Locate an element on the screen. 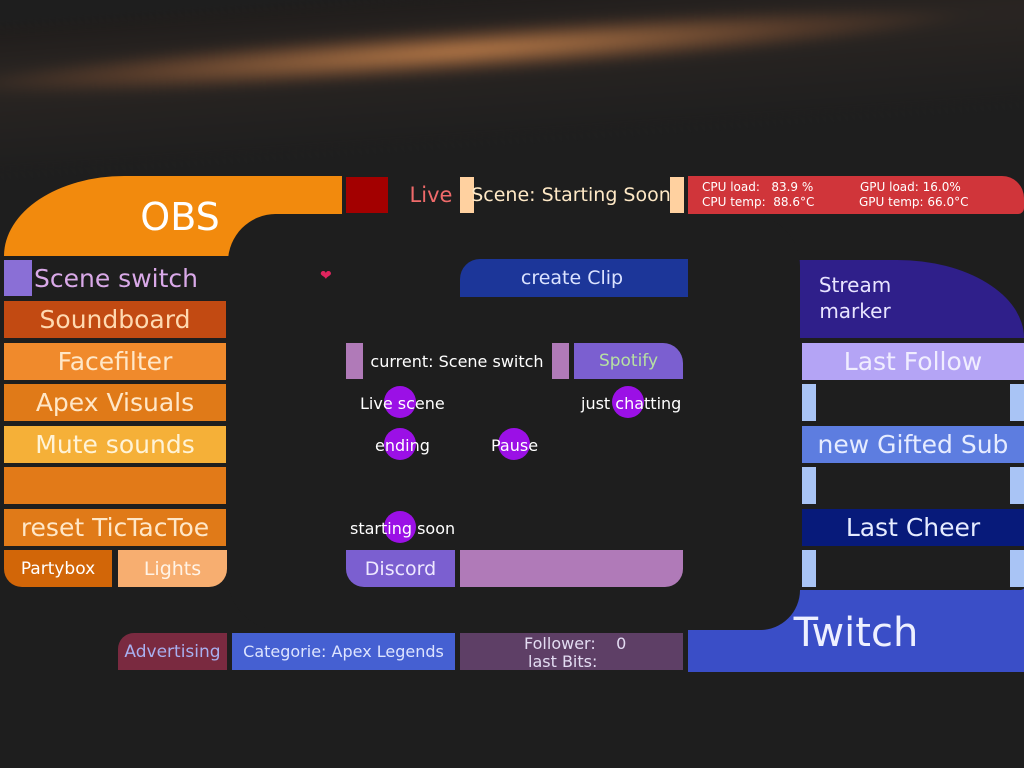 Image resolution: width=1024 pixels, height=768 pixels. reset-tictactoe-button: reset TicTacToe is located at coordinates (115, 527).